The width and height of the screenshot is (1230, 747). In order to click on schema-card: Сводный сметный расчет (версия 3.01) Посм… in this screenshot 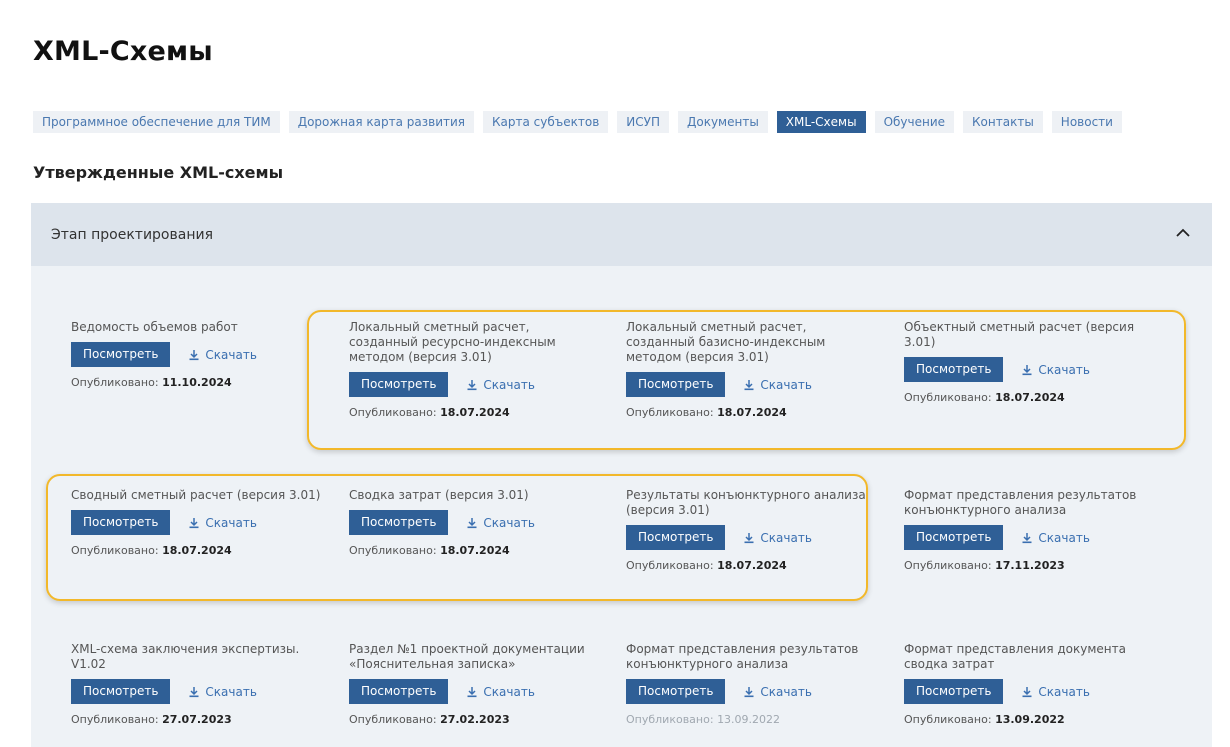, I will do `click(196, 522)`.